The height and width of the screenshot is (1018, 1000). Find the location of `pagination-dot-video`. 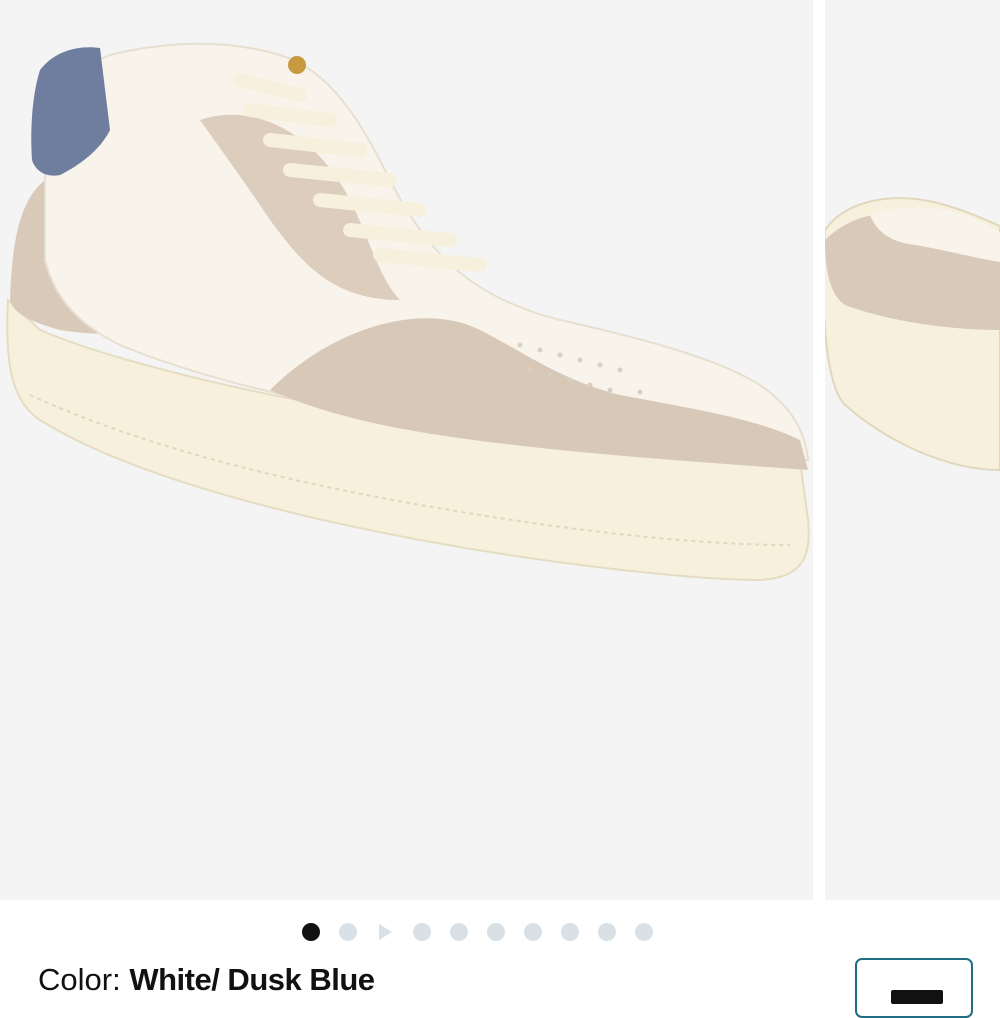

pagination-dot-video is located at coordinates (385, 932).